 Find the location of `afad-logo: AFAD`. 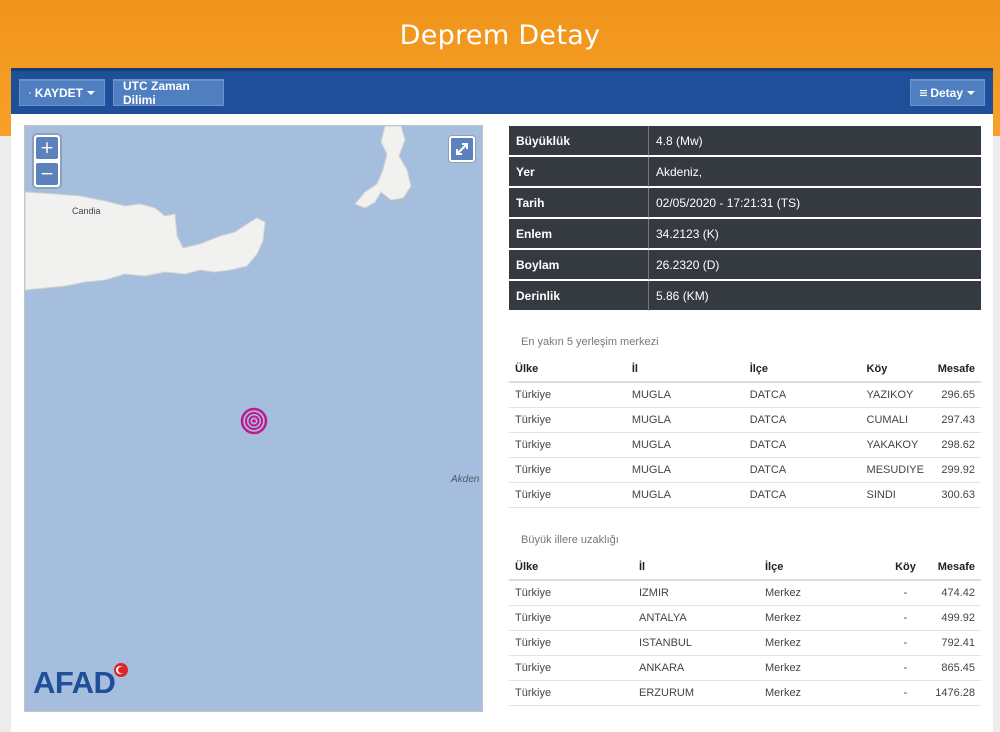

afad-logo: AFAD is located at coordinates (74, 682).